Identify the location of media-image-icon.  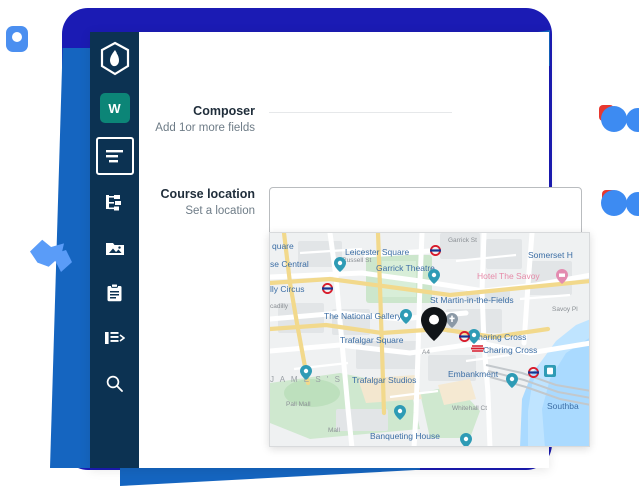
(114, 248).